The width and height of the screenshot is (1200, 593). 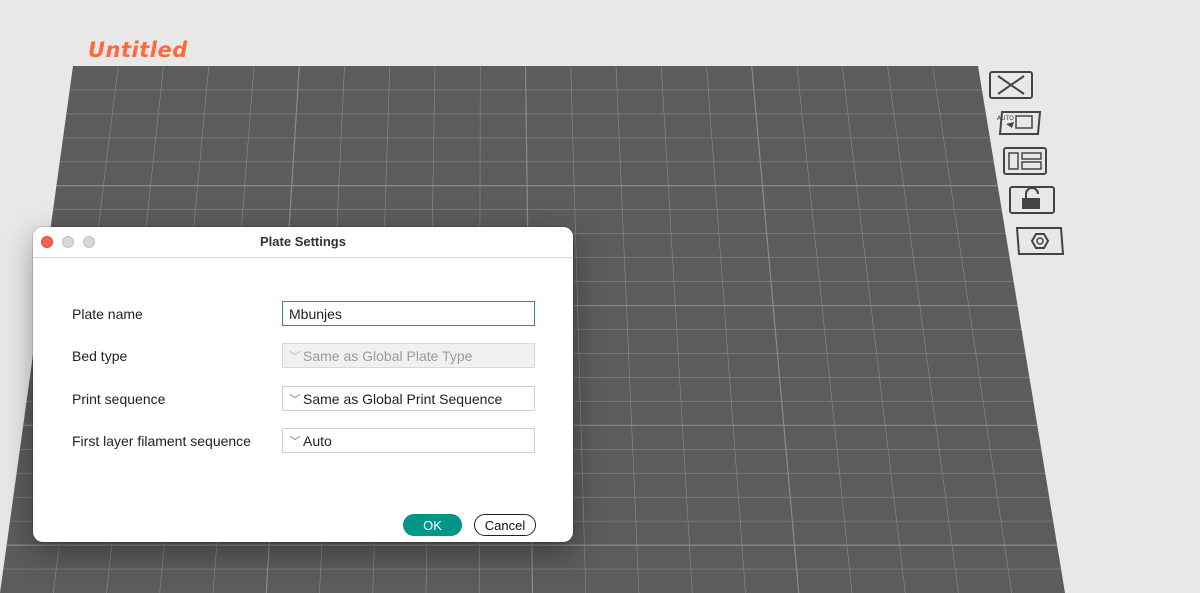 I want to click on plate-name-label: Plate name, so click(x=107, y=314).